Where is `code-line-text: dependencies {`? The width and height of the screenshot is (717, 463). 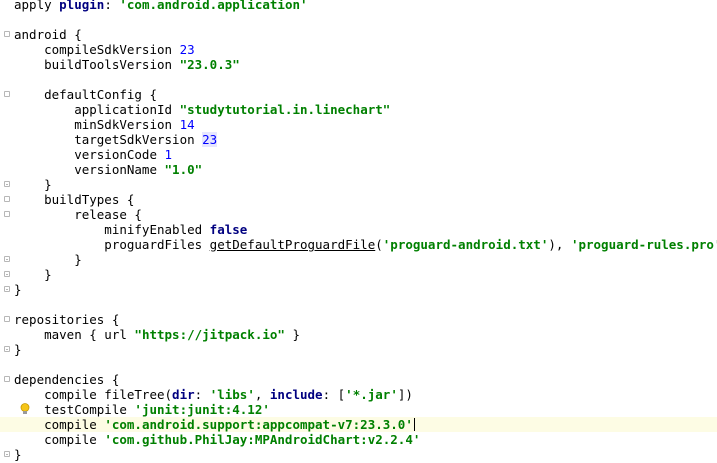 code-line-text: dependencies { is located at coordinates (66, 379).